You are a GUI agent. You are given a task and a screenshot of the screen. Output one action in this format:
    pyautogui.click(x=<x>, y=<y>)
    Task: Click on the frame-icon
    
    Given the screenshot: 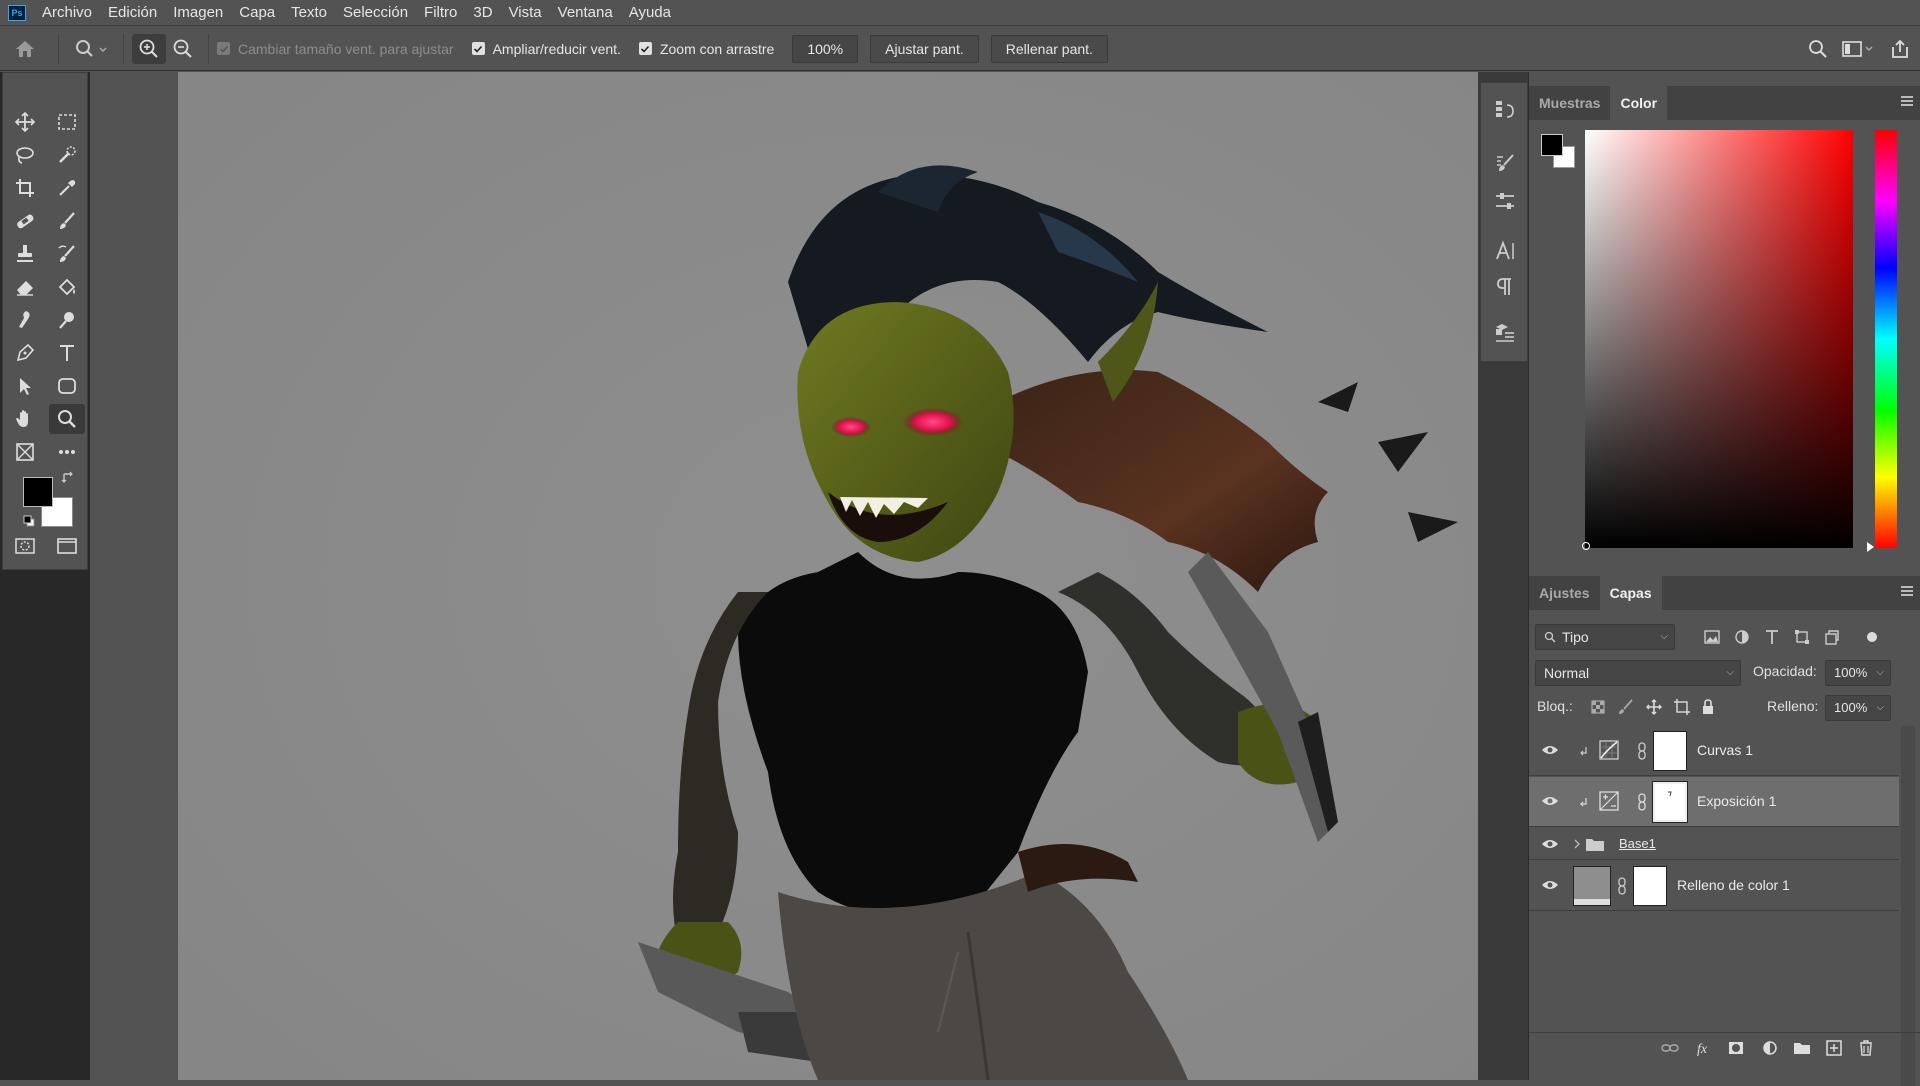 What is the action you would take?
    pyautogui.click(x=25, y=452)
    